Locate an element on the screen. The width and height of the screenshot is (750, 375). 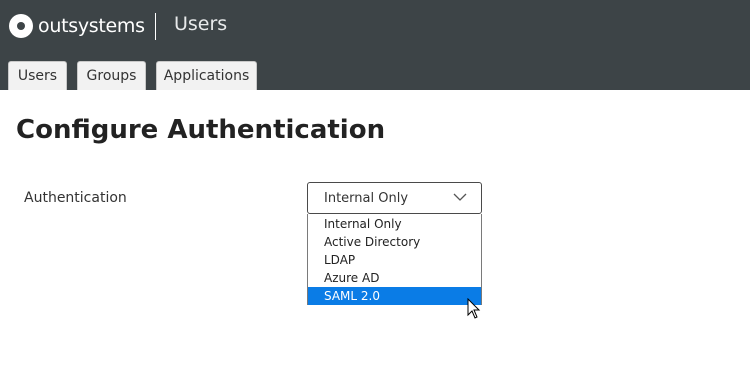
tab-users: Users is located at coordinates (37, 75).